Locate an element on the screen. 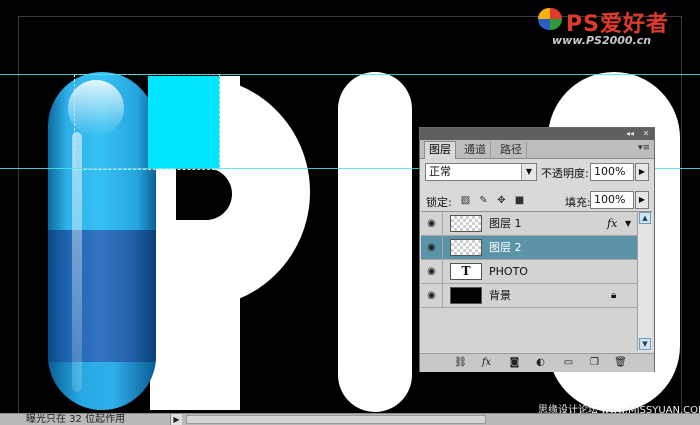 Image resolution: width=700 pixels, height=425 pixels. guide-line is located at coordinates (350, 74).